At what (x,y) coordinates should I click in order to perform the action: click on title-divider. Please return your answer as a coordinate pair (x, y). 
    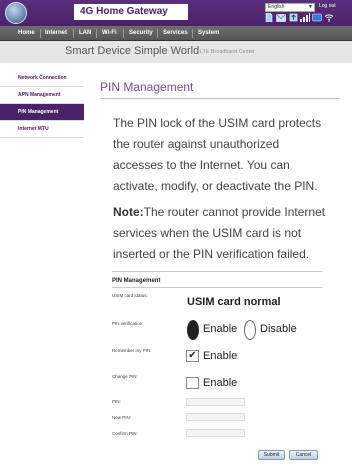
    Looking at the image, I should click on (220, 98).